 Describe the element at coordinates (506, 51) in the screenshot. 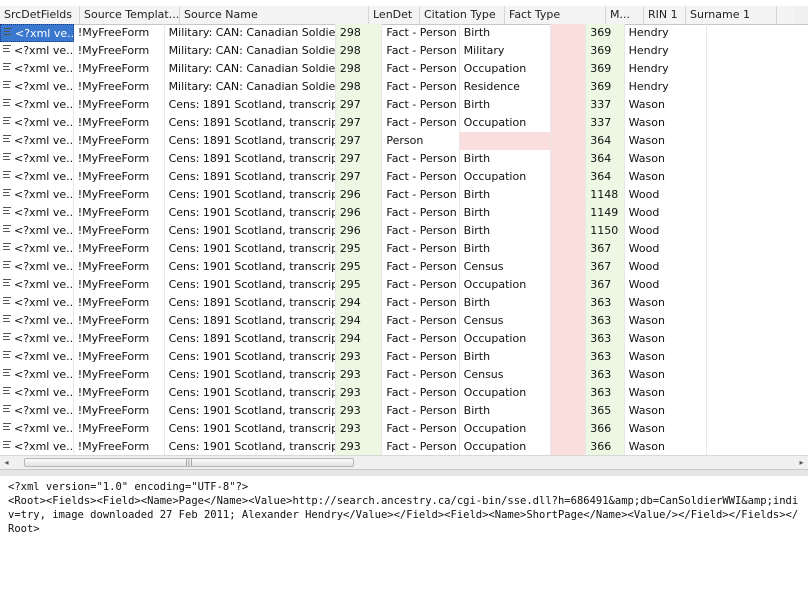

I see `cell-fact-type: Military` at that location.